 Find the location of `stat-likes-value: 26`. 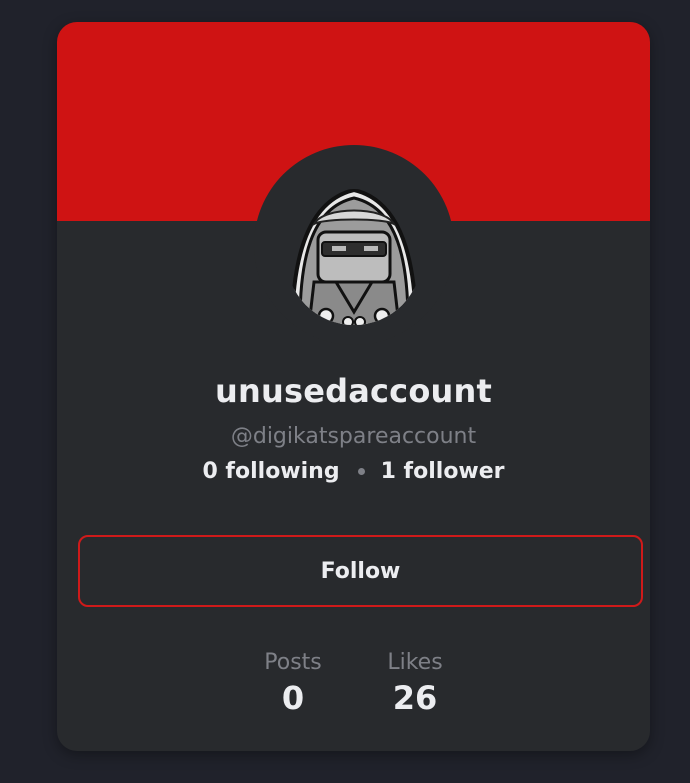

stat-likes-value: 26 is located at coordinates (415, 698).